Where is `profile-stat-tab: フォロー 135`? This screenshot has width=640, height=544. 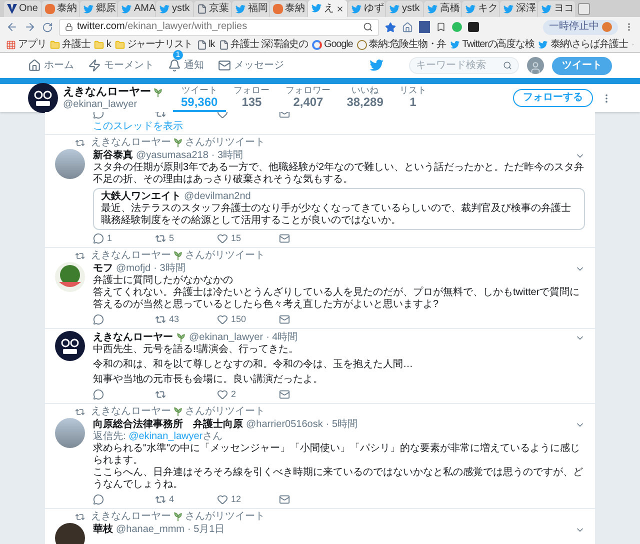
profile-stat-tab: フォロー 135 is located at coordinates (252, 98).